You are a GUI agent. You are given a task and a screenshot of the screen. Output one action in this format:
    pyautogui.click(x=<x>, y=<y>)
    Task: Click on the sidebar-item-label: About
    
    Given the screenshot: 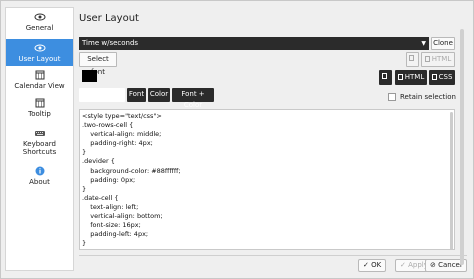 What is the action you would take?
    pyautogui.click(x=39, y=182)
    